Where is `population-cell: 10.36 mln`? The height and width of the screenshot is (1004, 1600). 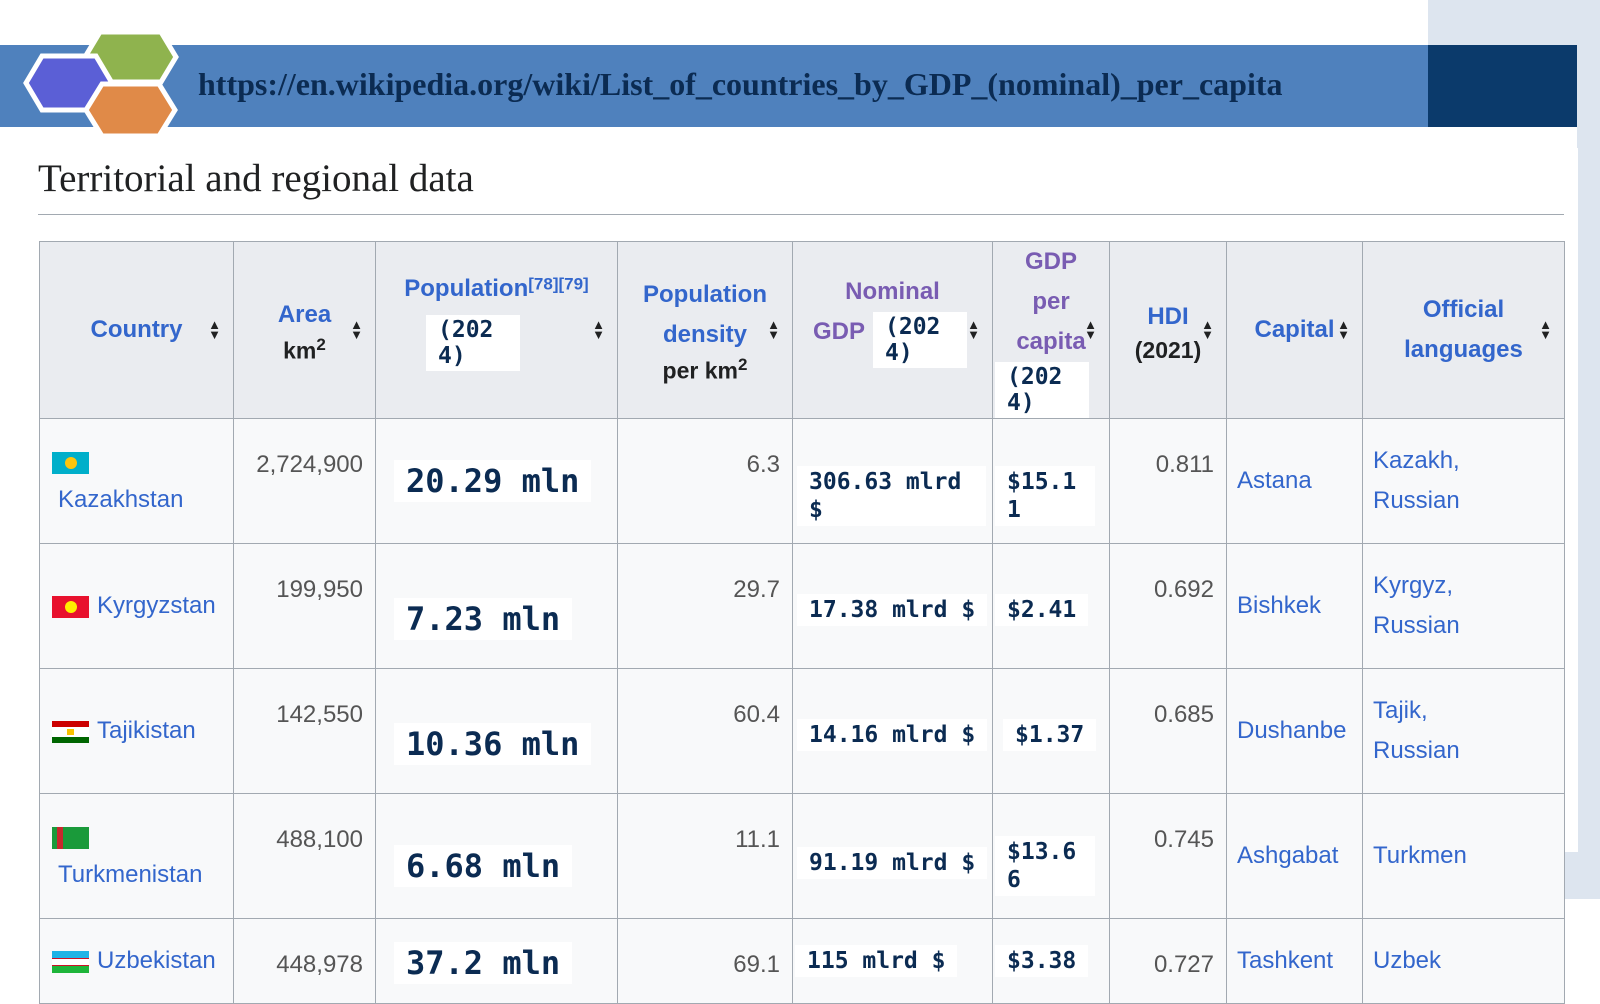 population-cell: 10.36 mln is located at coordinates (496, 731).